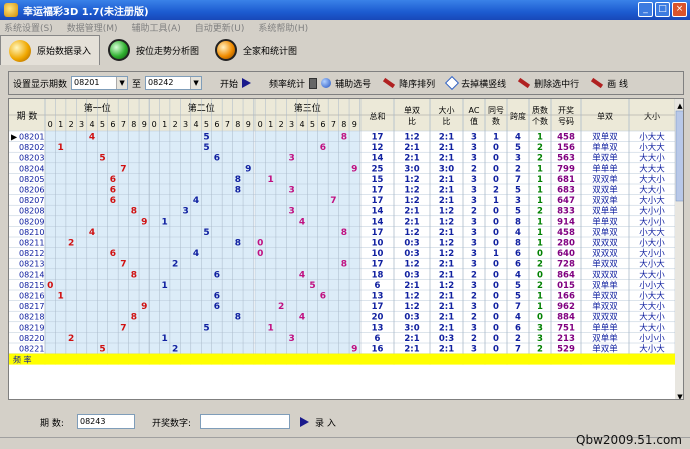 The width and height of the screenshot is (690, 449). I want to click on sum-stat-button: 全家和统计图, so click(256, 50).